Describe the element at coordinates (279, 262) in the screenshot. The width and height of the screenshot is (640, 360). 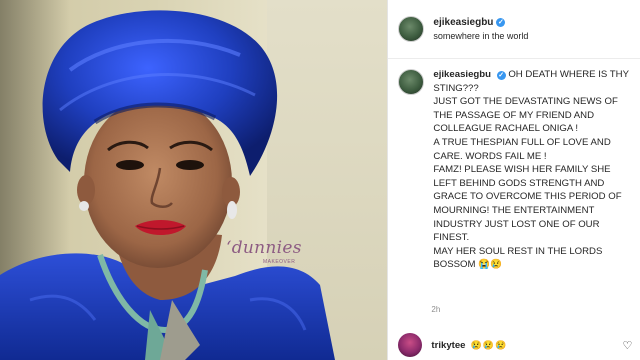
I see `watermark-subtext: MAKEOVER` at that location.